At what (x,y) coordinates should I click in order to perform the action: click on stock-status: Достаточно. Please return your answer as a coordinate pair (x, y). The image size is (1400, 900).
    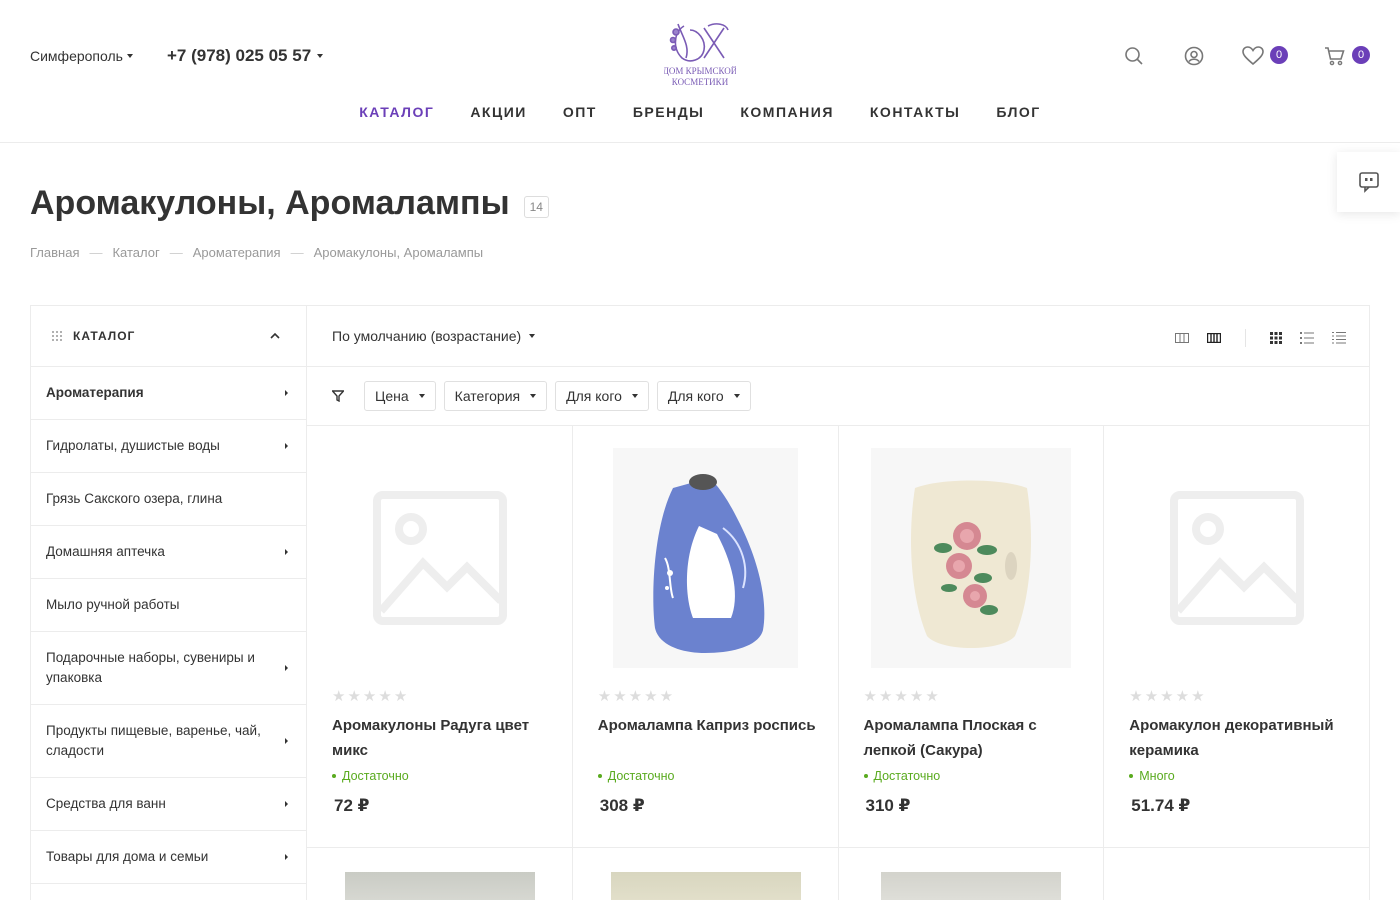
    Looking at the image, I should click on (370, 776).